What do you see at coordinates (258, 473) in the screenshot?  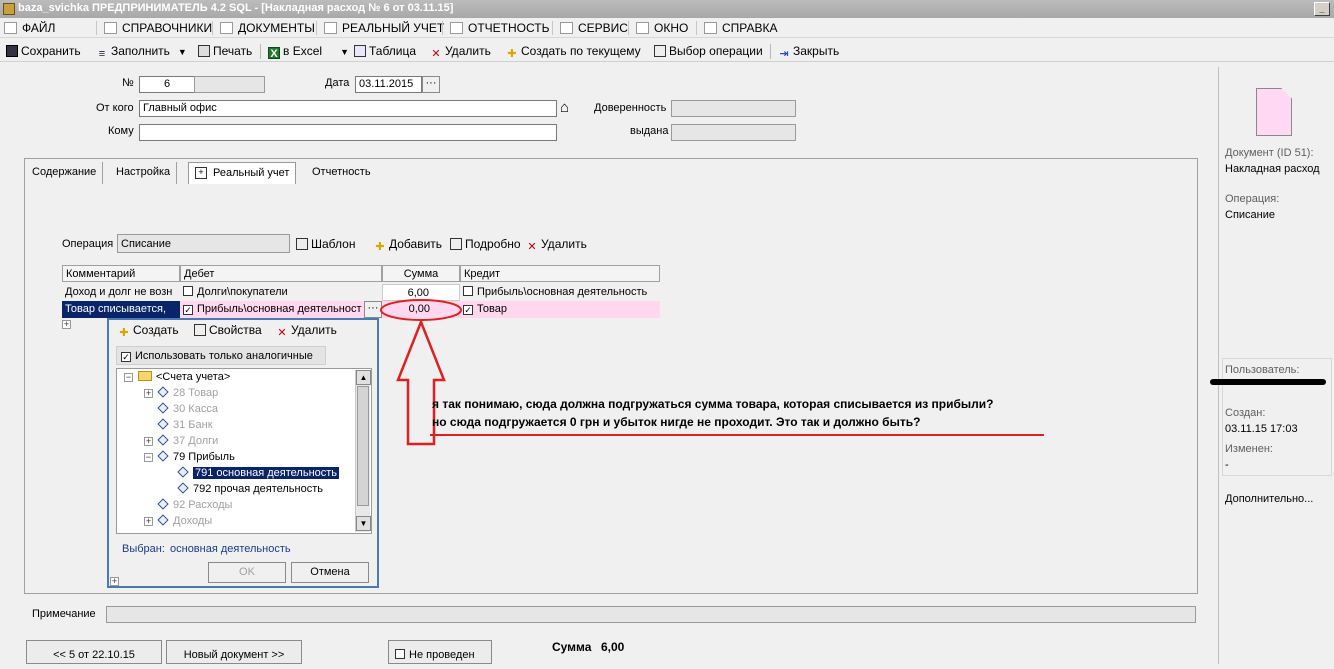 I see `tree-item-791: 791 основная деятельность` at bounding box center [258, 473].